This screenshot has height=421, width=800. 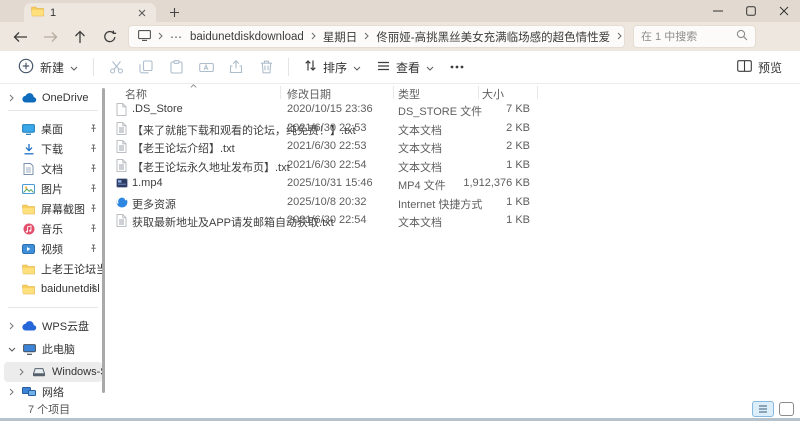 I want to click on close-button, so click(x=783, y=11).